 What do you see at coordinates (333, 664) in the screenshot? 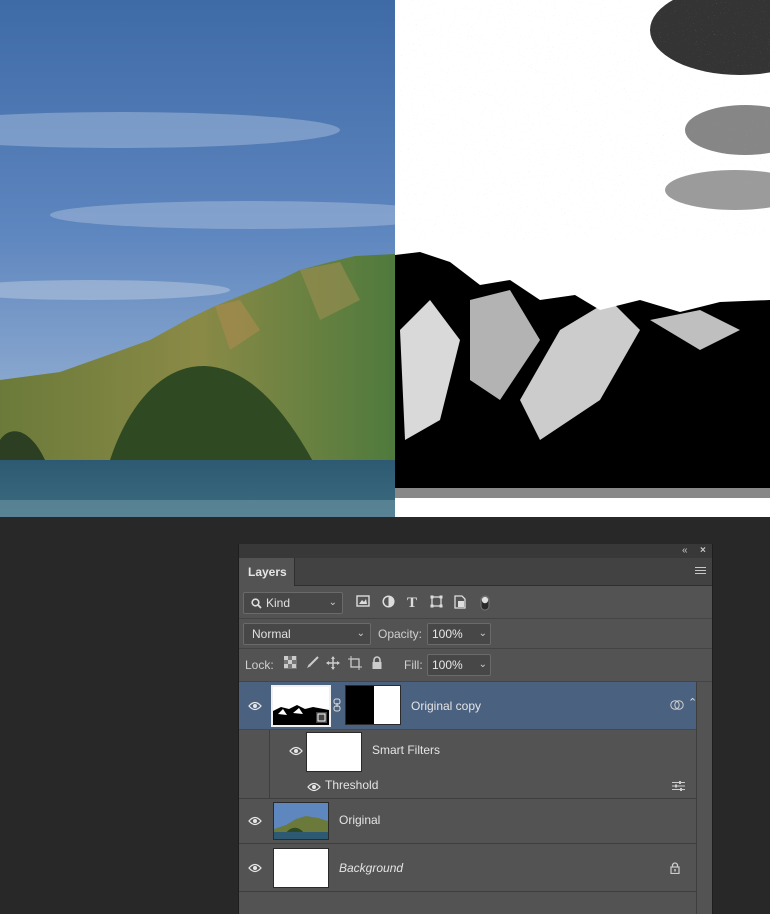
I see `lock-position-icon` at bounding box center [333, 664].